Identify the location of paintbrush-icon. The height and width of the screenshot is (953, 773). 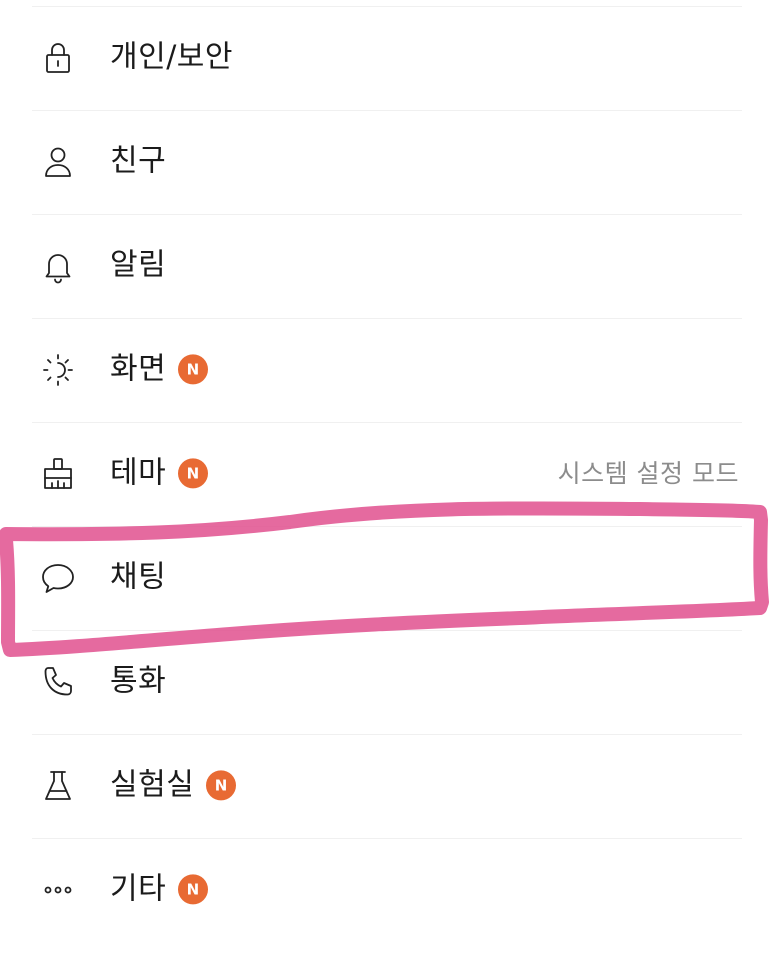
(58, 474).